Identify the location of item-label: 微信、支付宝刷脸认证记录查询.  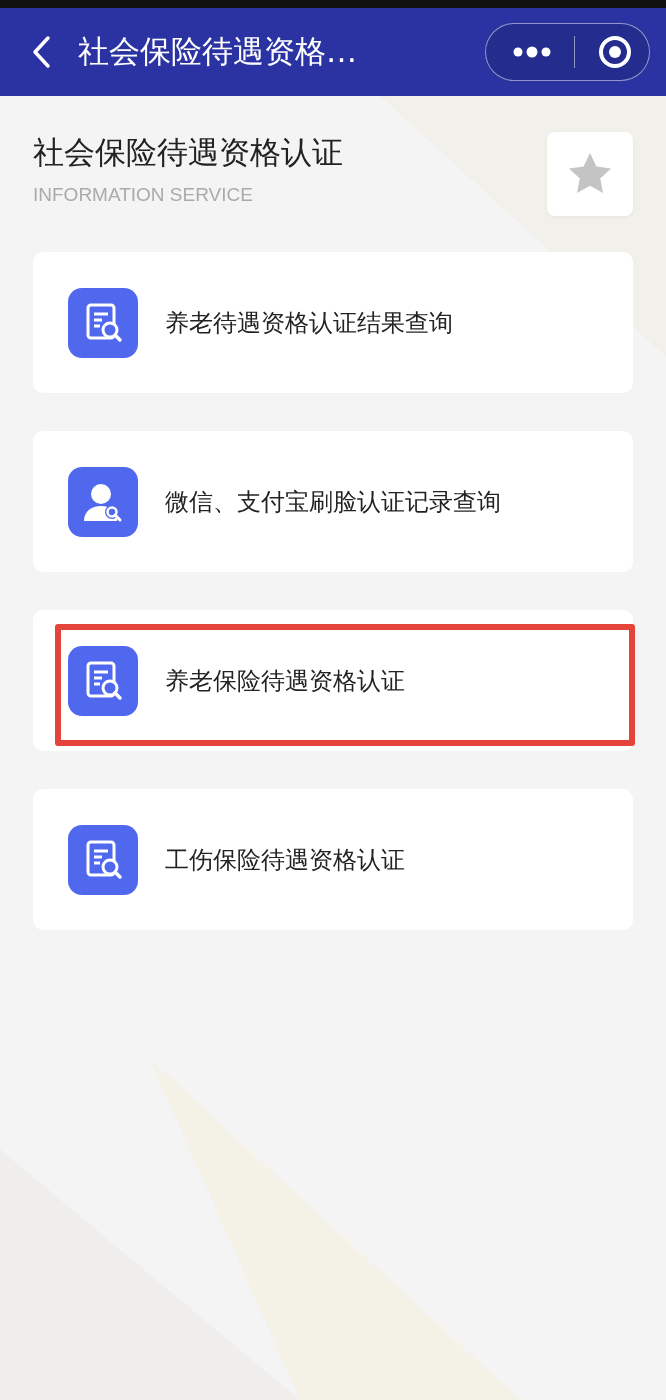
(333, 502).